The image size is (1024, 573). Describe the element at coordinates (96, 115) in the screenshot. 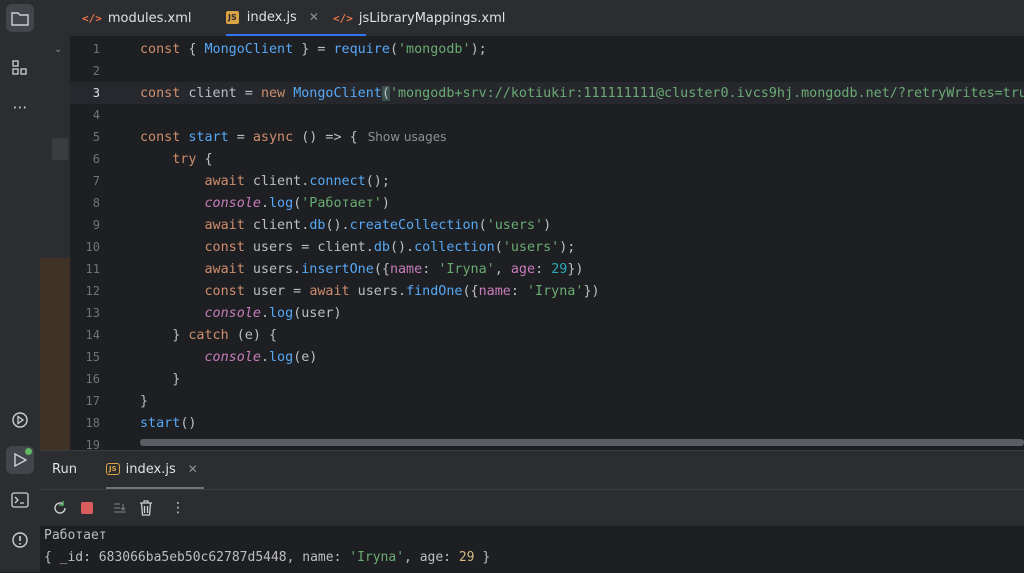

I see `line-number: 4` at that location.